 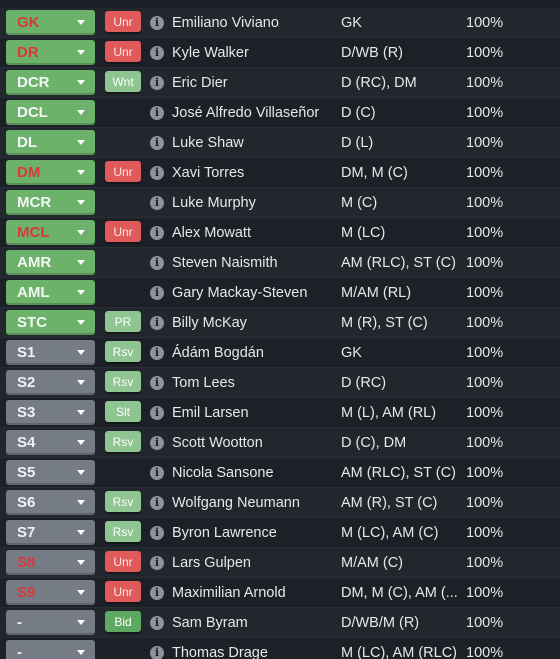 I want to click on squad-row: - i Thomas Drage M (LC), AM (RLC) 100%, so click(x=280, y=648).